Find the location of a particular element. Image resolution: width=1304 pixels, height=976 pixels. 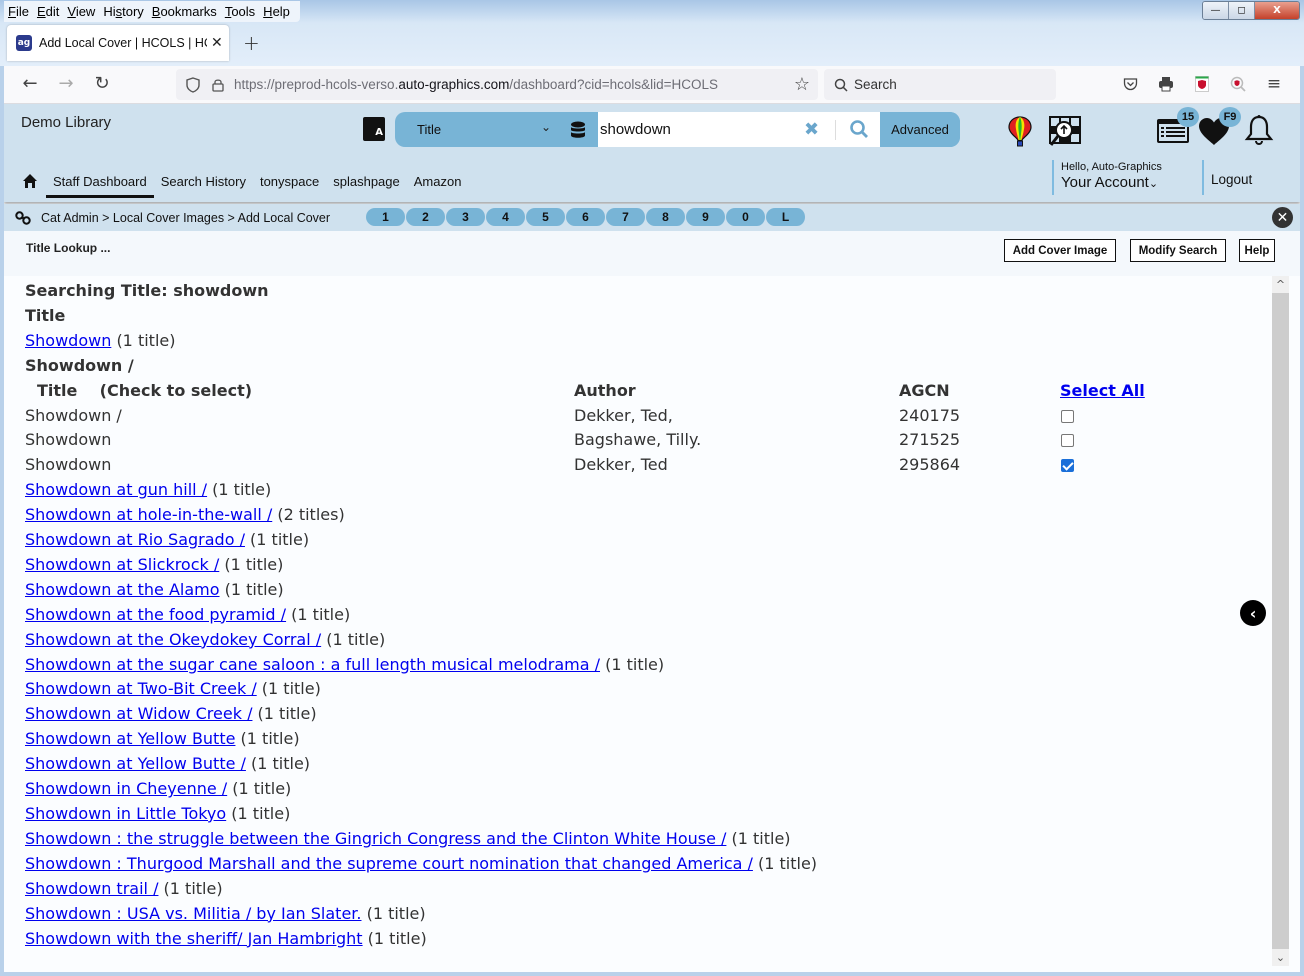

quick-tab-0: 0 is located at coordinates (746, 217).